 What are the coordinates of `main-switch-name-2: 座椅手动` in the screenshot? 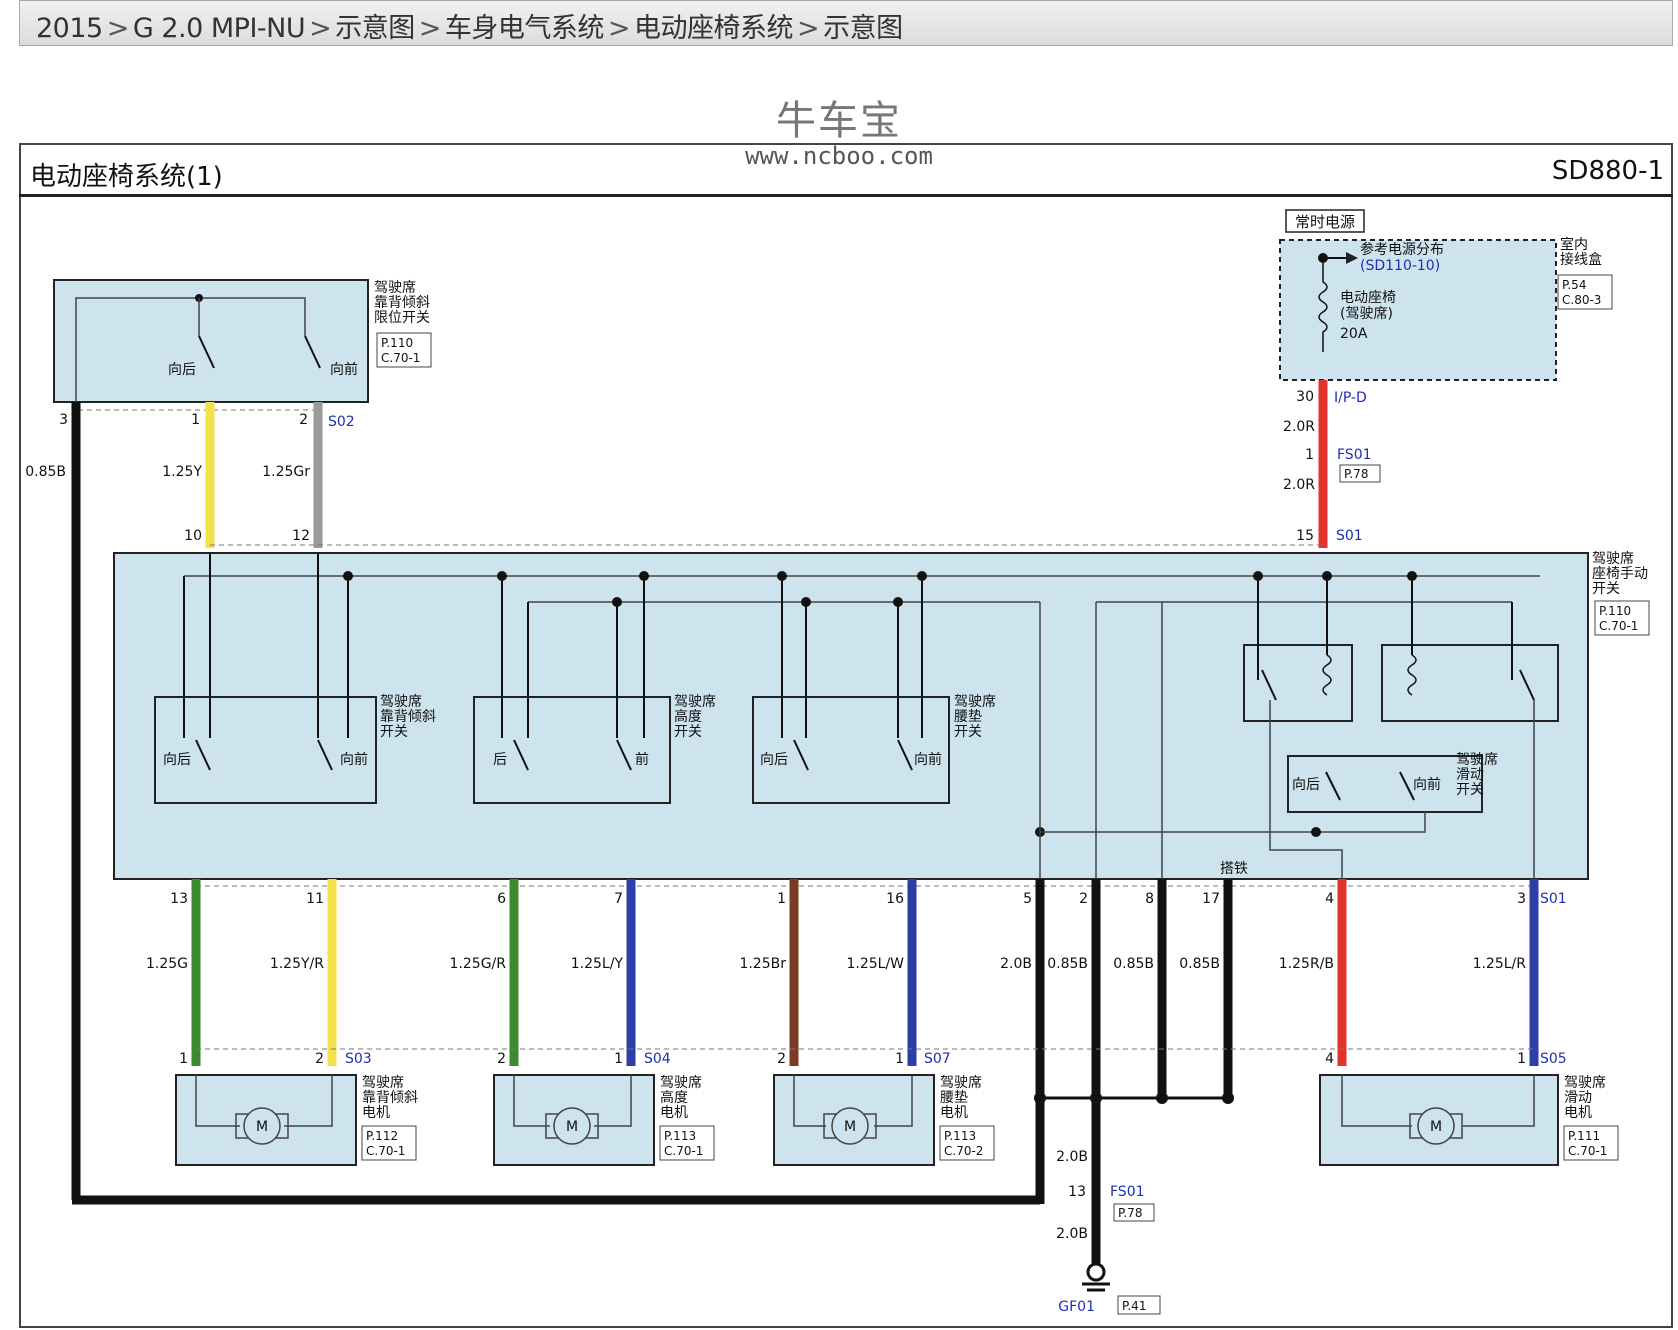 It's located at (1620, 574).